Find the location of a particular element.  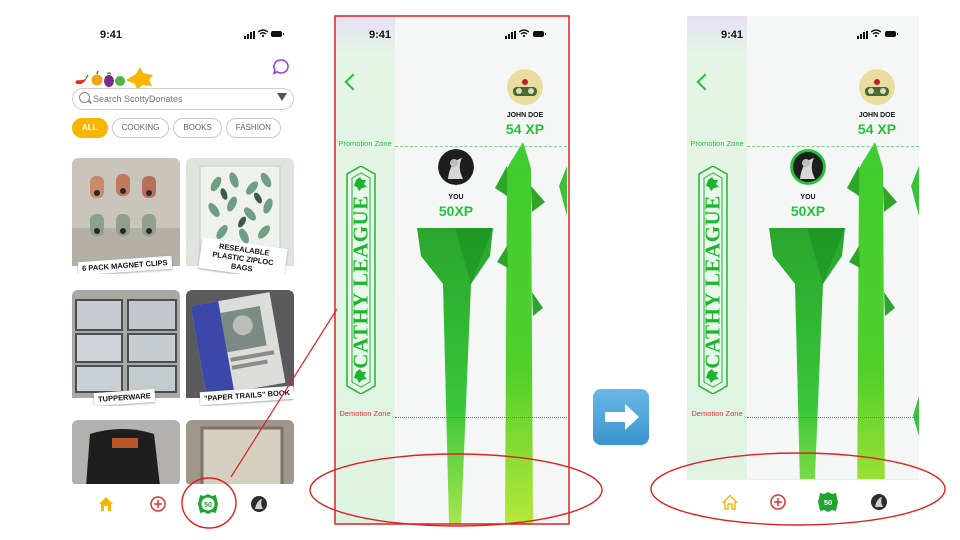

chip-books: BOOKS is located at coordinates (197, 128).